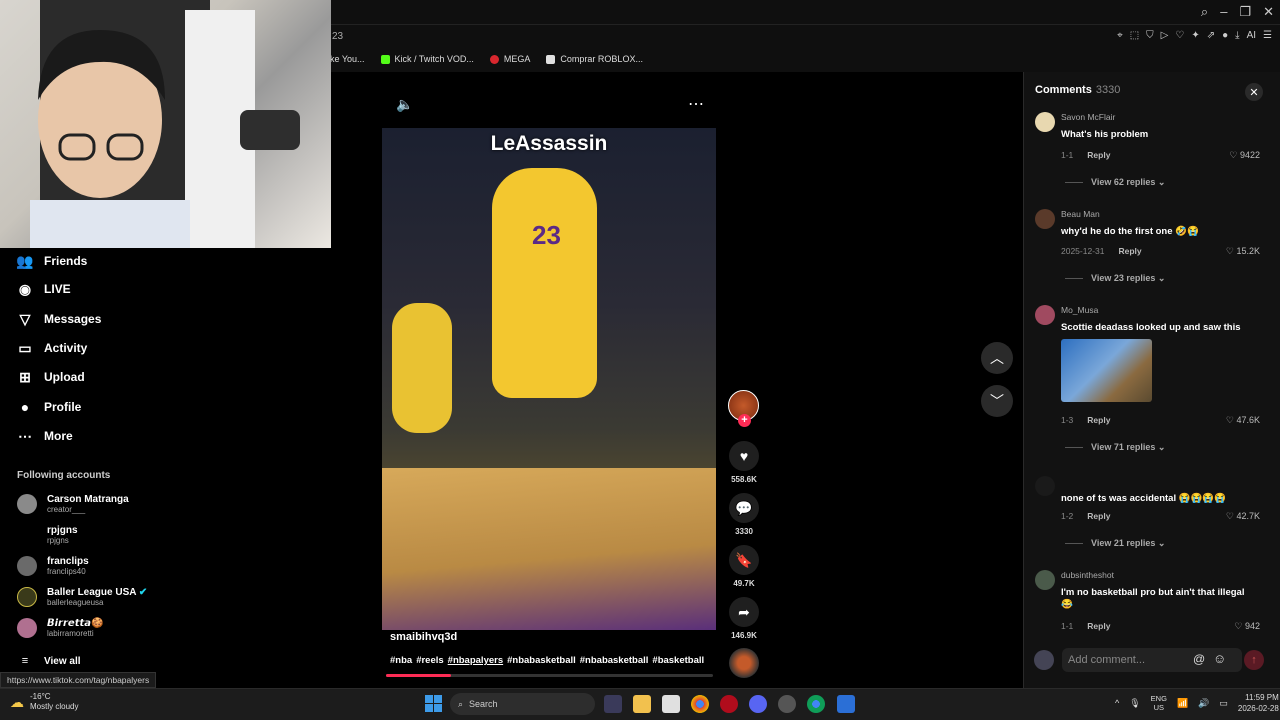  Describe the element at coordinates (1267, 35) in the screenshot. I see `menu-icon: ☰` at that location.